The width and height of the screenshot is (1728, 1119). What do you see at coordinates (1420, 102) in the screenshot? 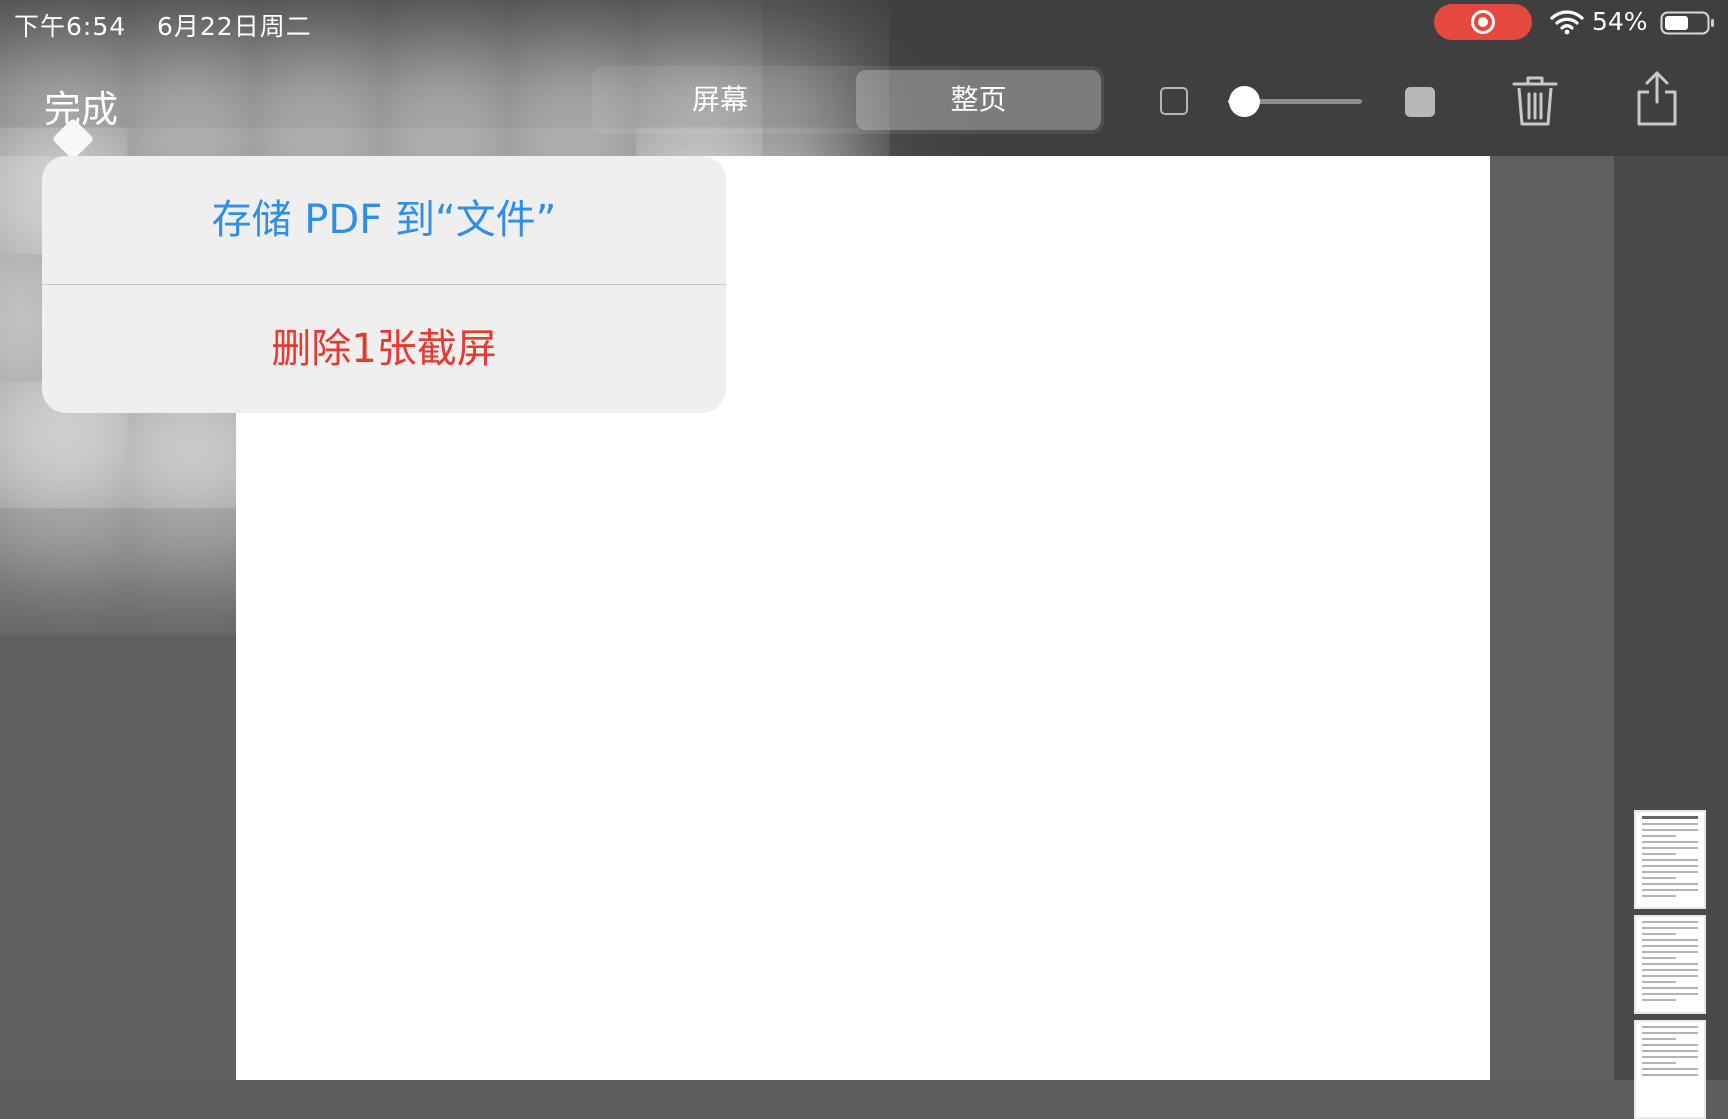
I see `opacity-high-icon` at bounding box center [1420, 102].